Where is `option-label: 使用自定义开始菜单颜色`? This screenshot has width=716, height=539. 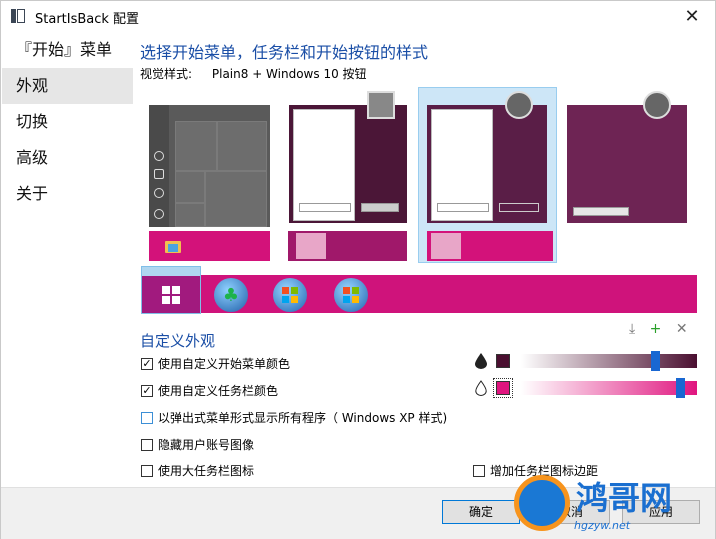 option-label: 使用自定义开始菜单颜色 is located at coordinates (224, 364).